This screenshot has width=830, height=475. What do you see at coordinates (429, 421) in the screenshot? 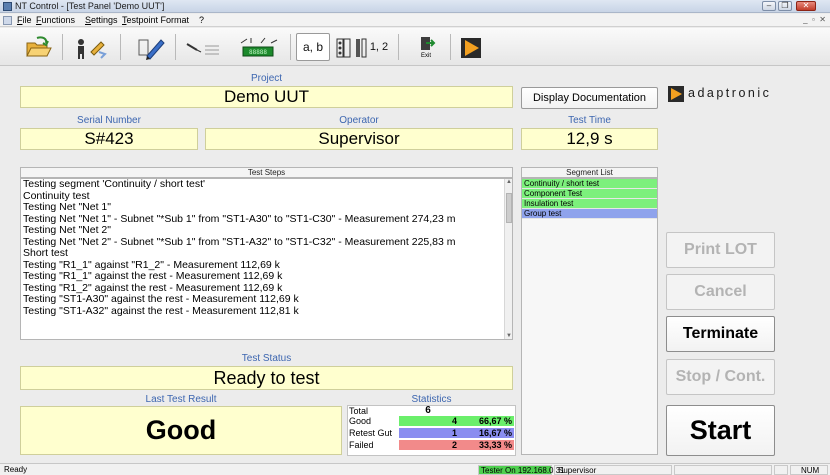
I see `stat-row-count: 4` at bounding box center [429, 421].